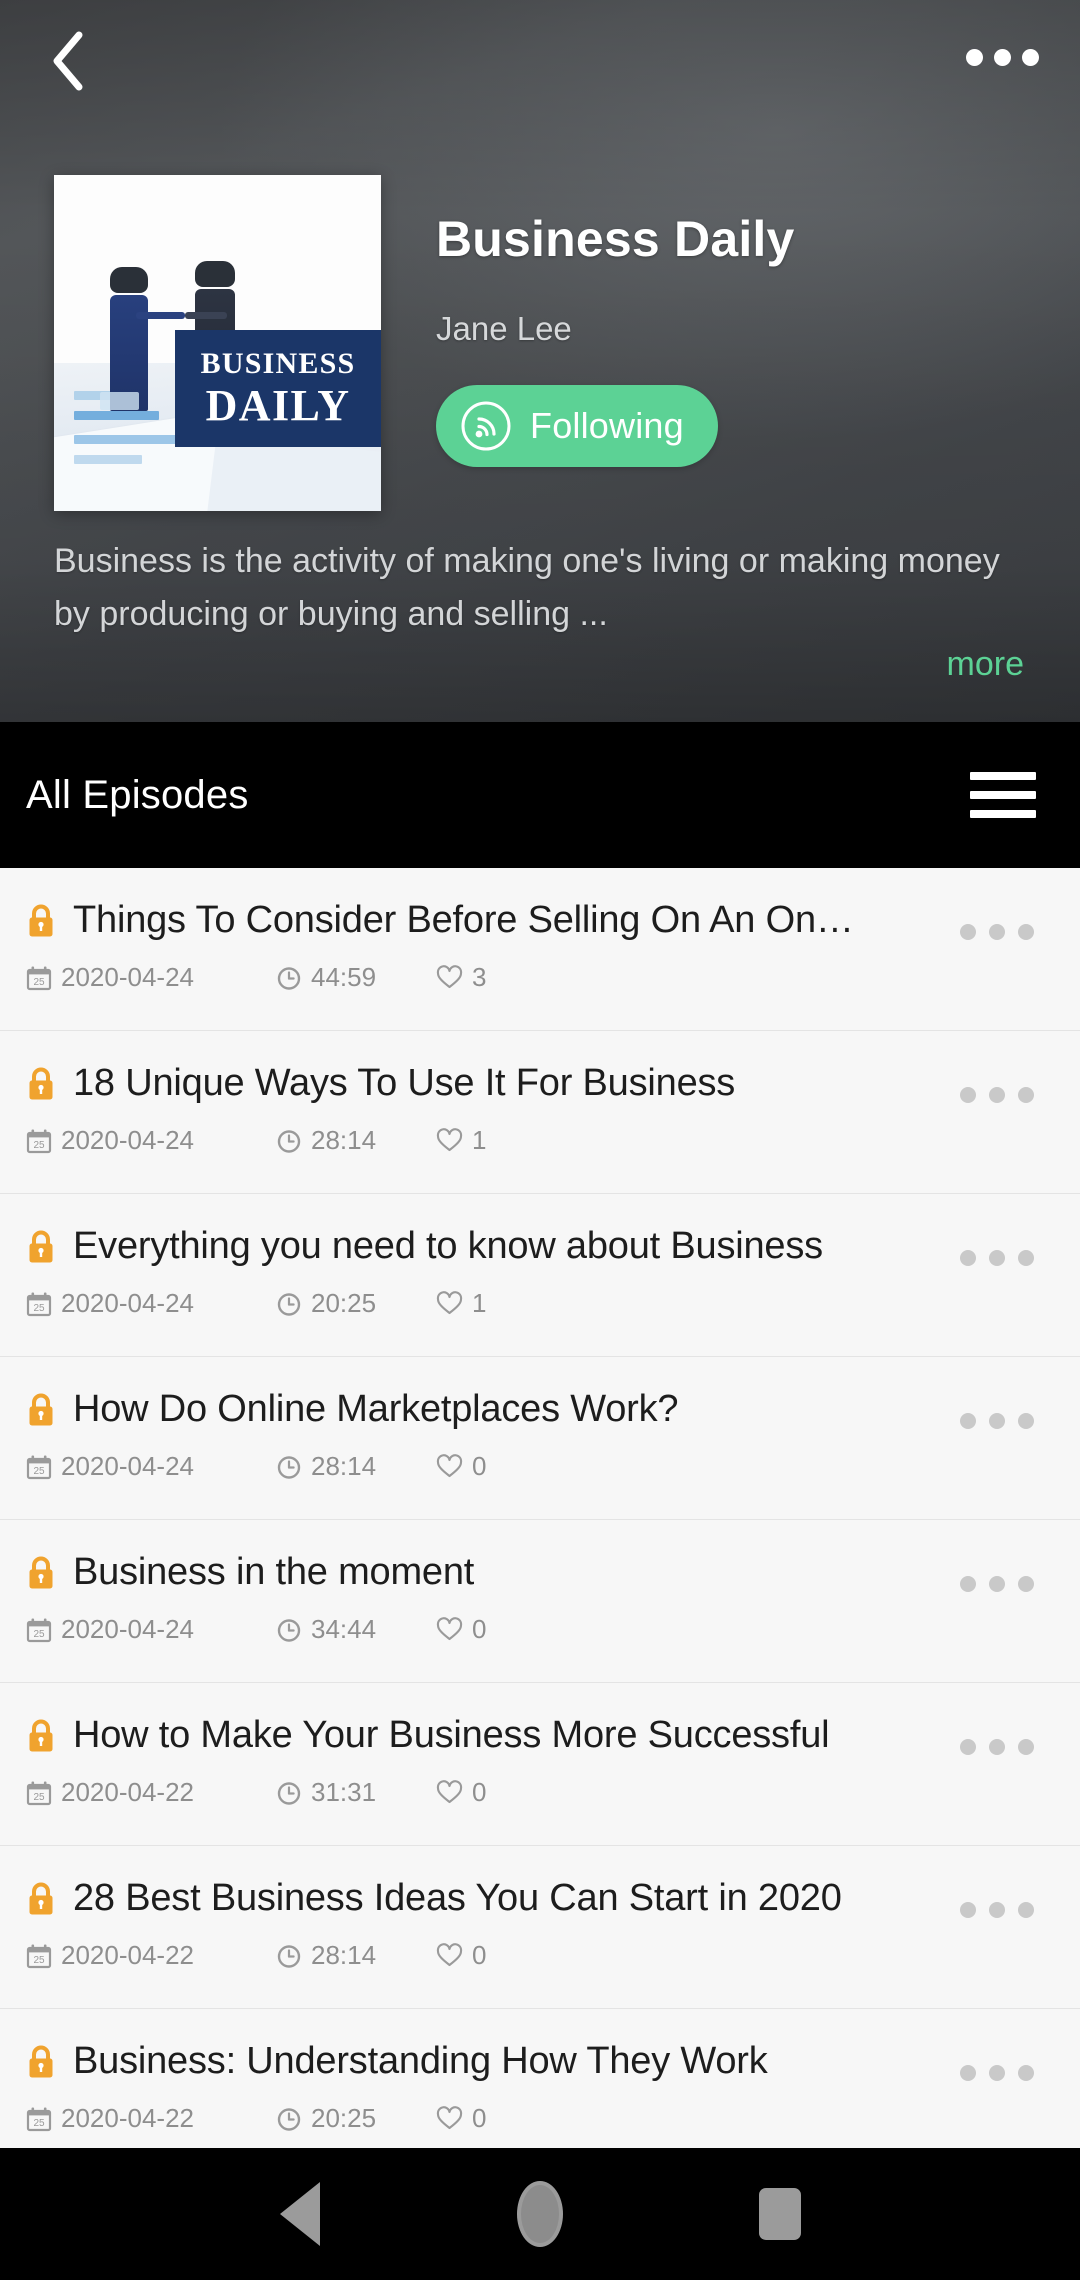 Image resolution: width=1080 pixels, height=2280 pixels. Describe the element at coordinates (278, 363) in the screenshot. I see `cover-banner-line1: BUSINESS` at that location.